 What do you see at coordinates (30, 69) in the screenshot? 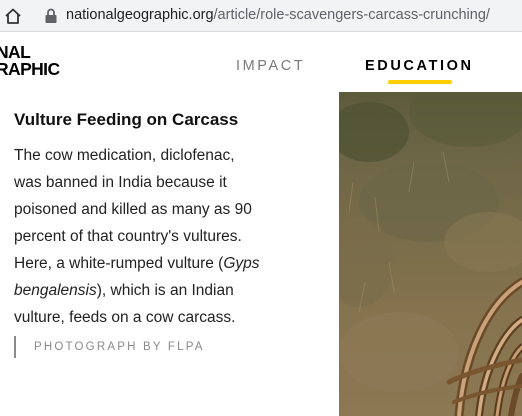
I see `logo-line2: RAPHIC` at bounding box center [30, 69].